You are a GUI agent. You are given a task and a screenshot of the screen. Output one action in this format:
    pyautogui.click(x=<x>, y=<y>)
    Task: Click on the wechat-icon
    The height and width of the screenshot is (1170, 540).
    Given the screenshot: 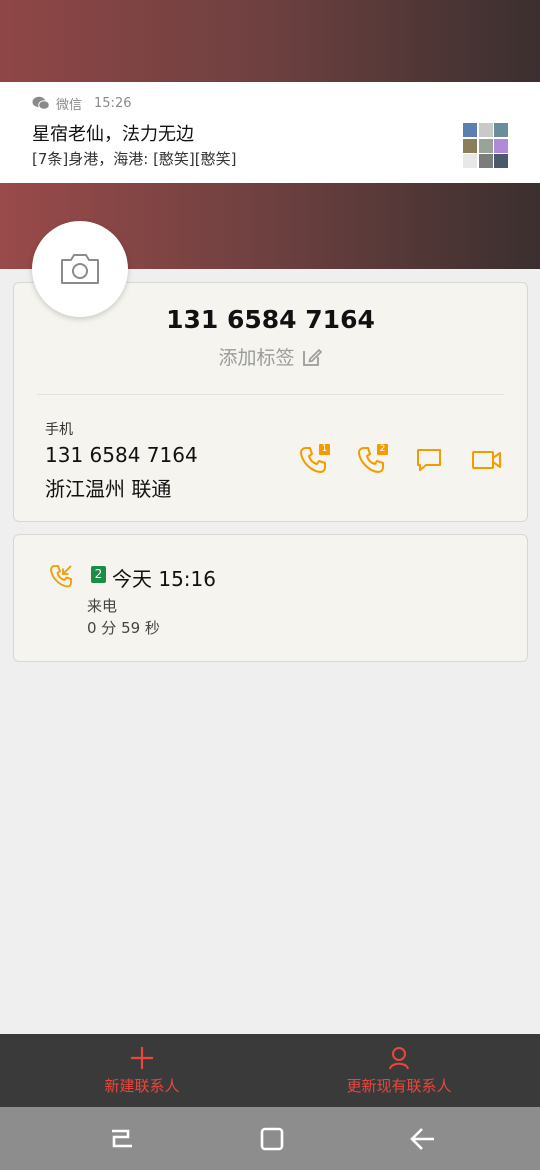 What is the action you would take?
    pyautogui.click(x=41, y=103)
    